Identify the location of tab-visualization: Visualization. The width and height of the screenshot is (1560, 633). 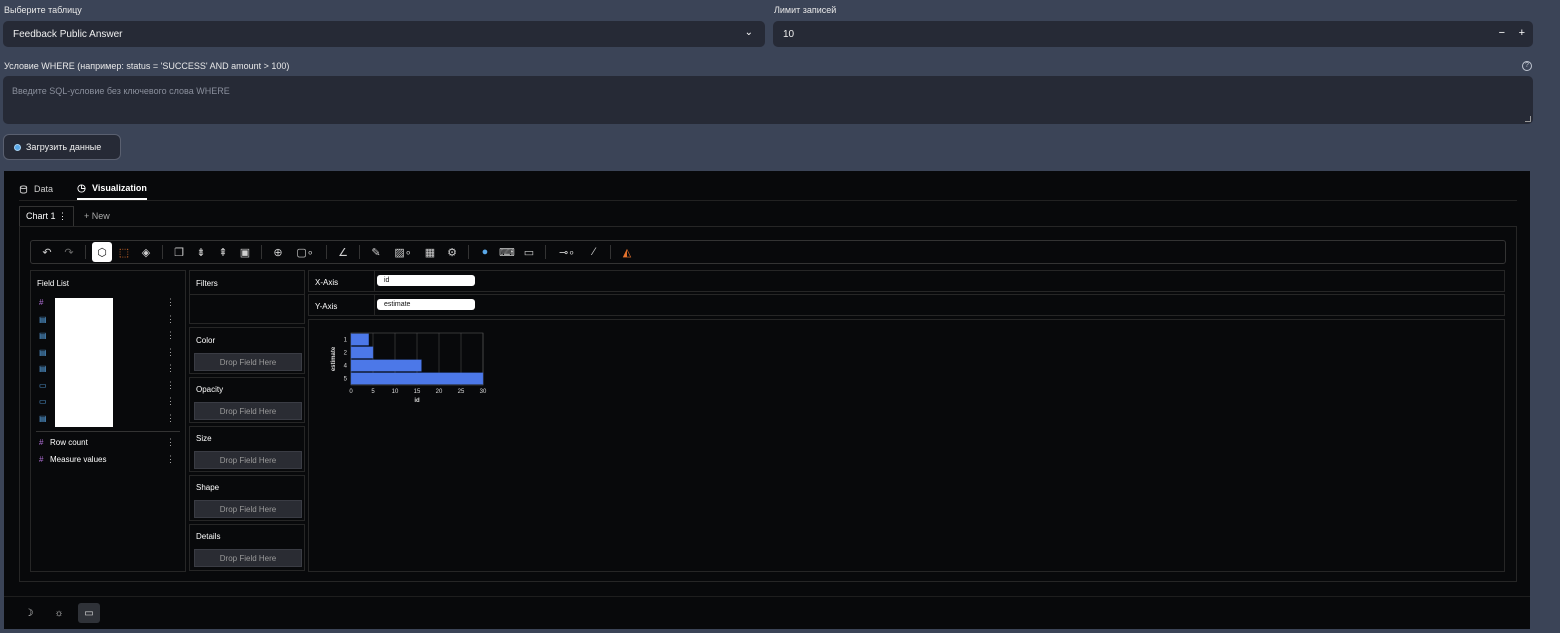
(112, 189).